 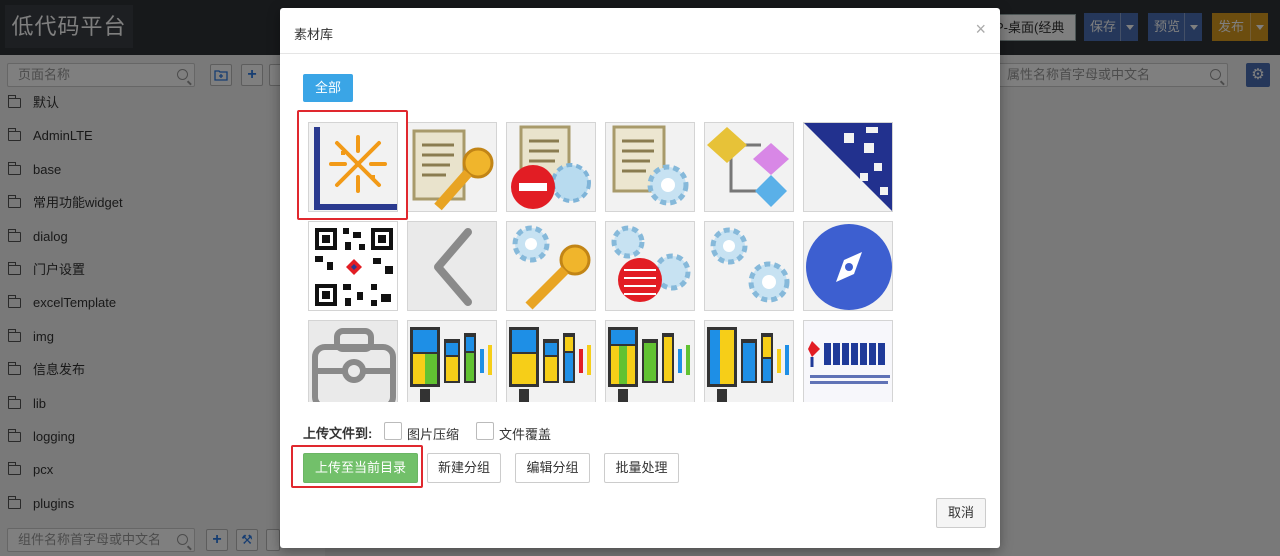 What do you see at coordinates (328, 88) in the screenshot?
I see `category-all-button: 全部` at bounding box center [328, 88].